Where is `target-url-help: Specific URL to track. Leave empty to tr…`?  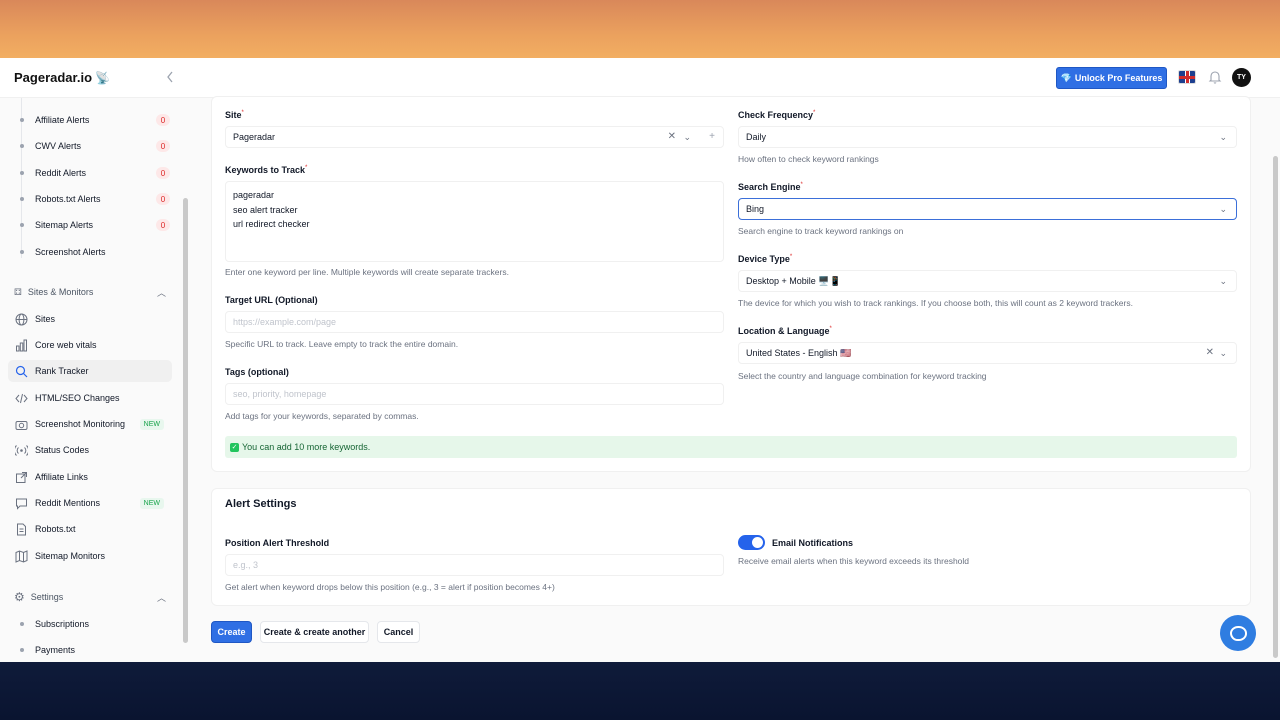 target-url-help: Specific URL to track. Leave empty to tr… is located at coordinates (342, 344).